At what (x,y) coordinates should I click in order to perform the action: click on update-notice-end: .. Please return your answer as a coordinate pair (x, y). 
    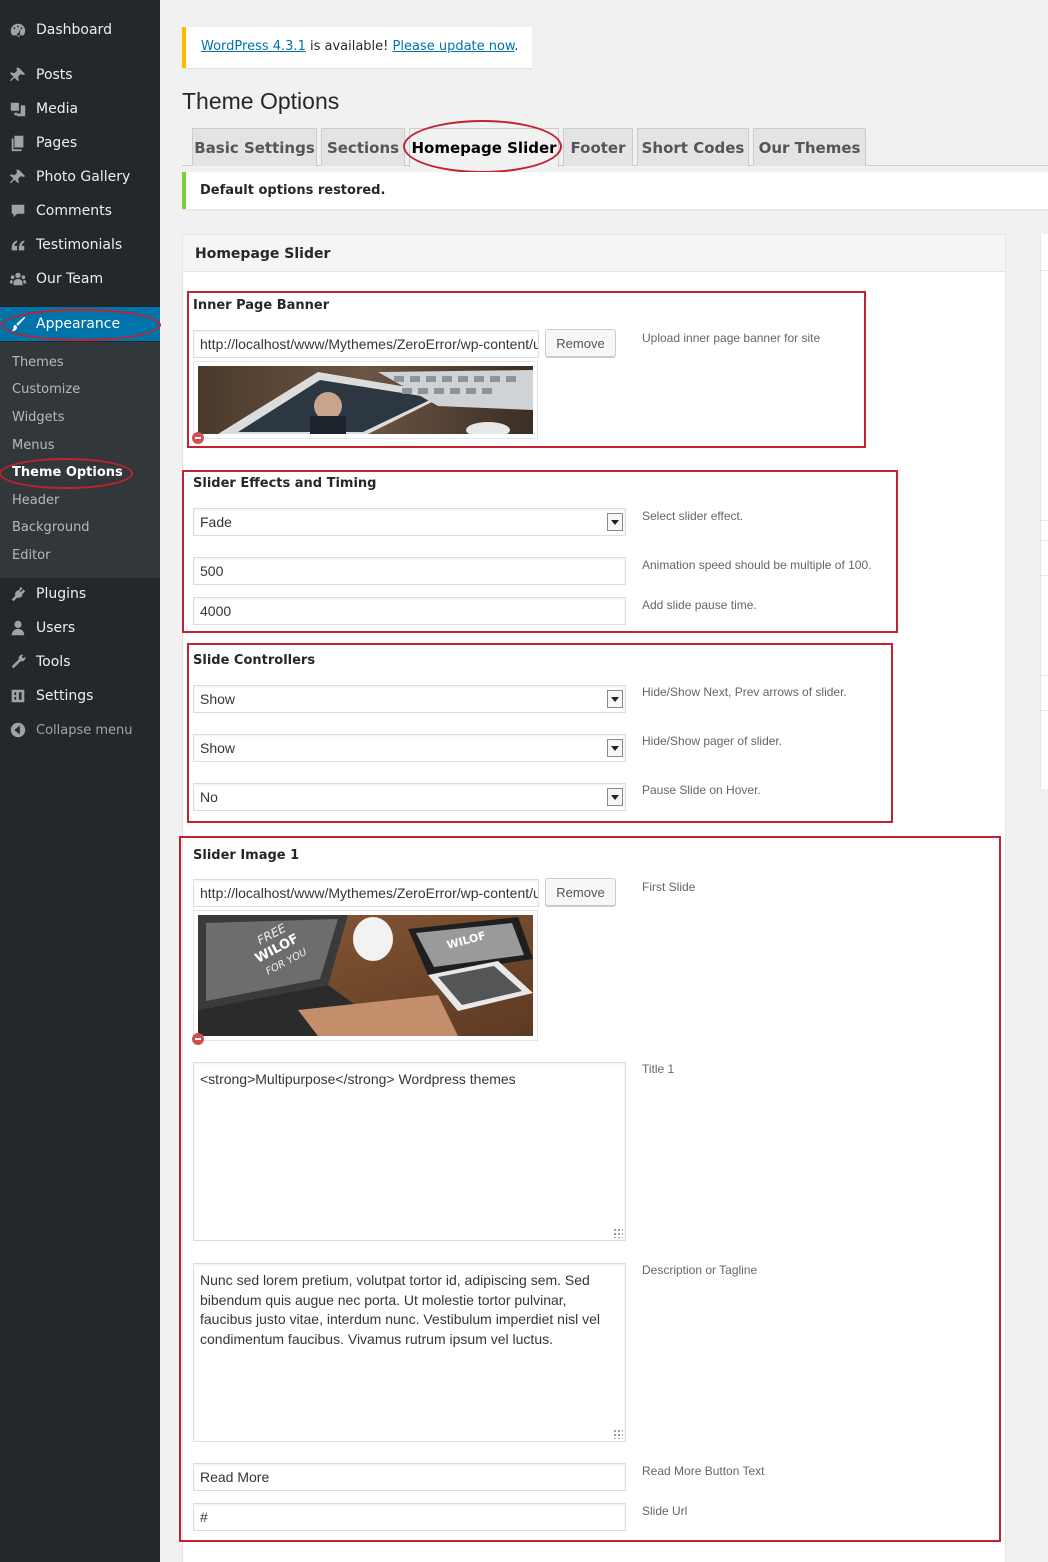
    Looking at the image, I should click on (516, 46).